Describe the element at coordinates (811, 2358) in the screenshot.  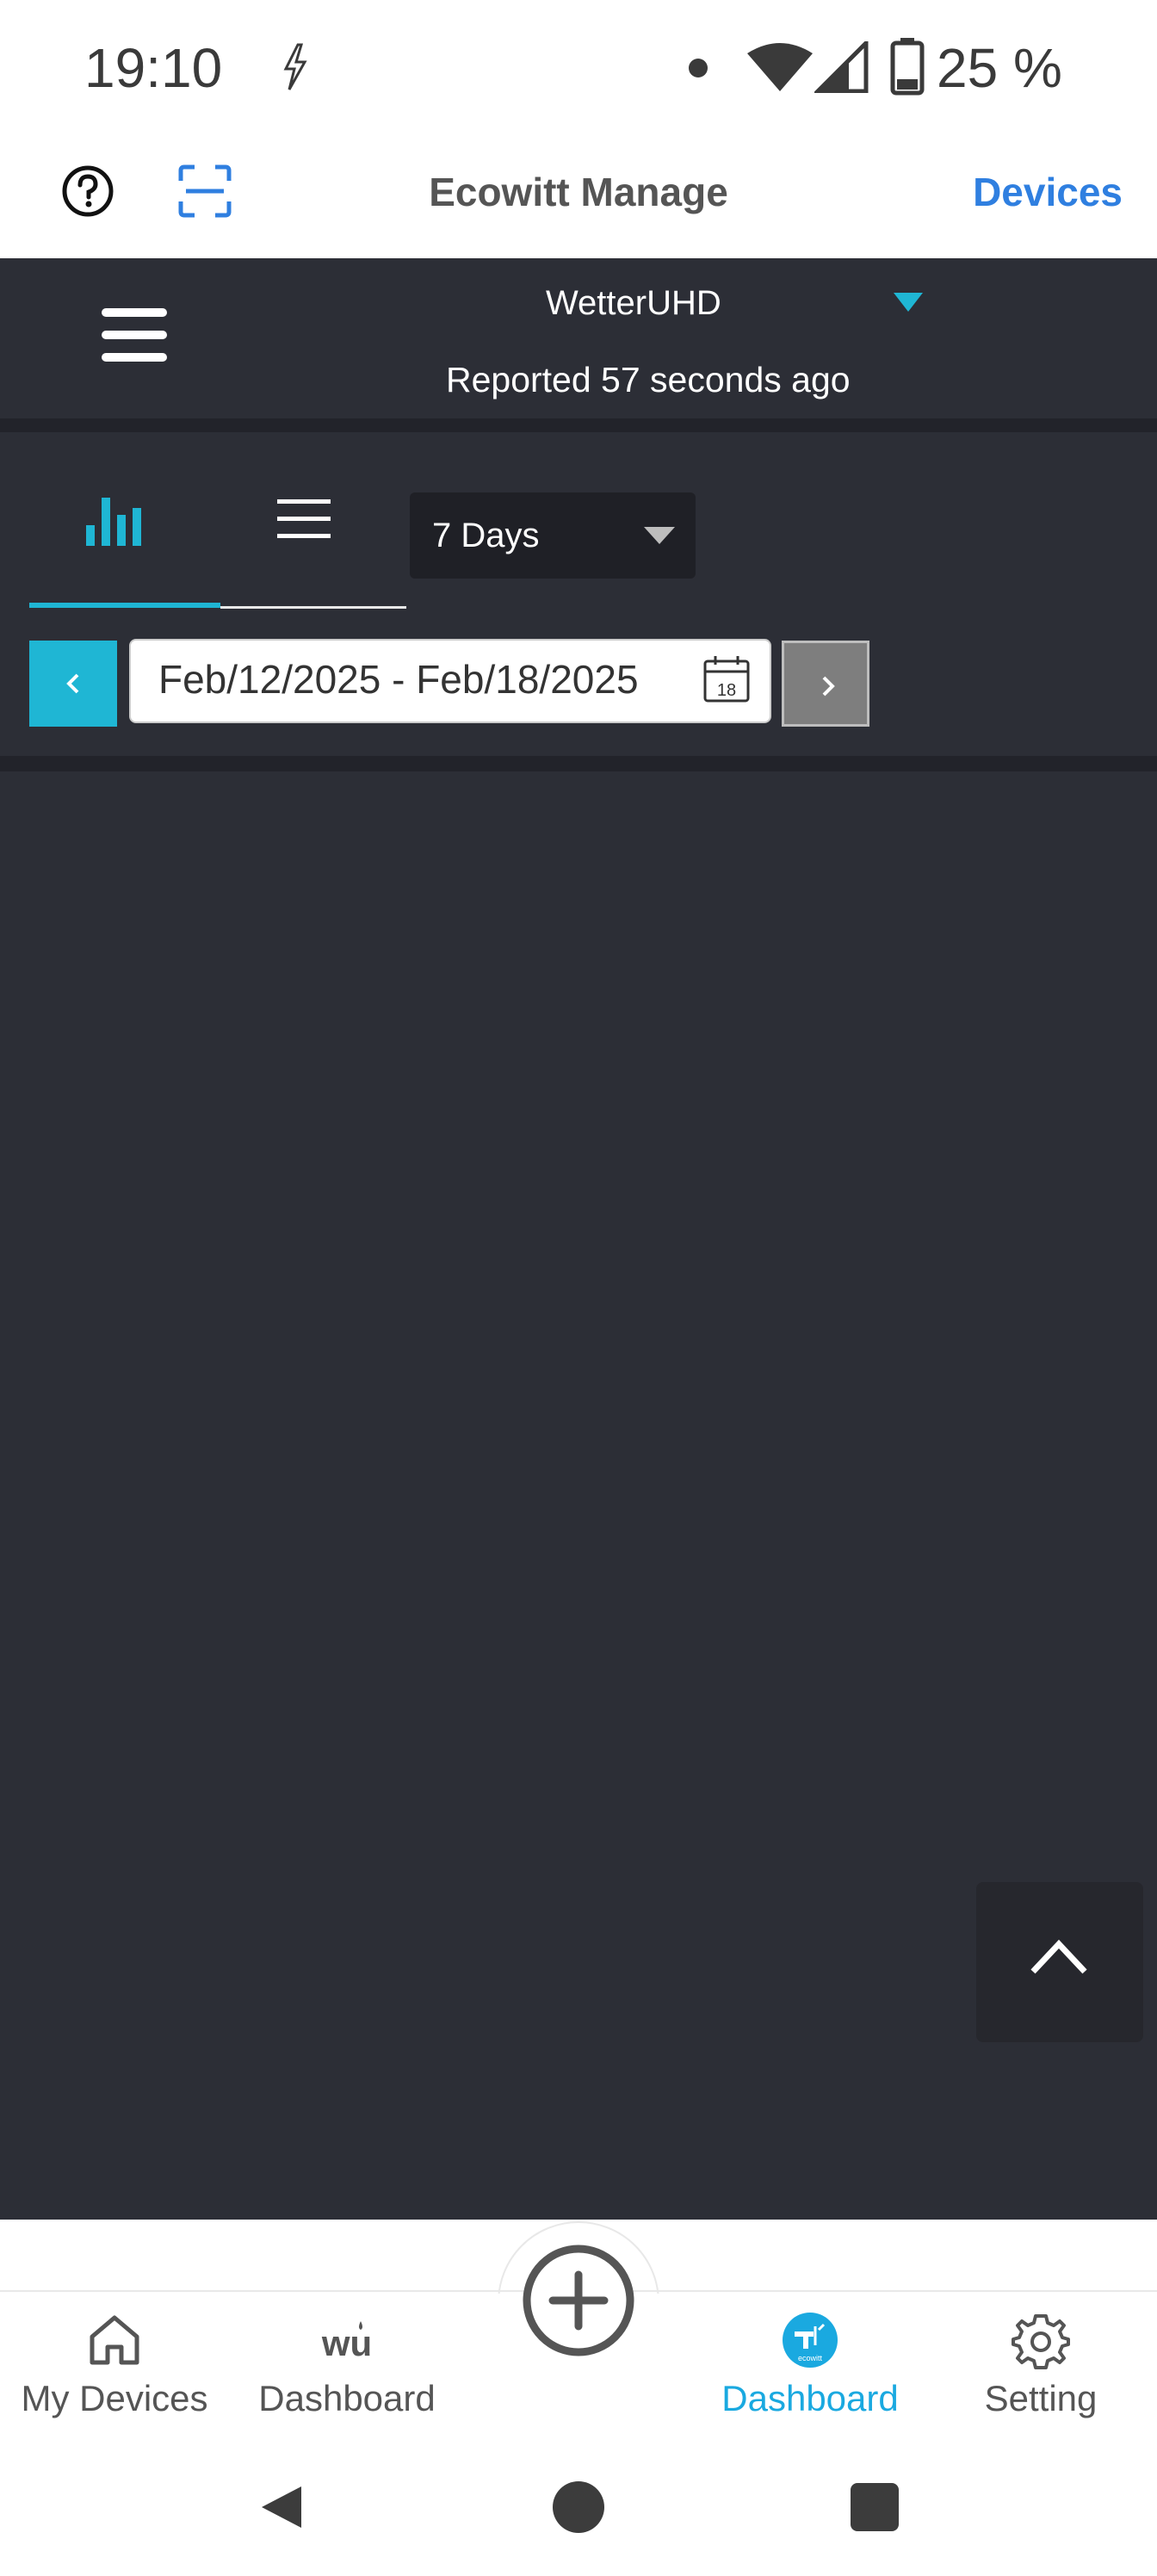
I see `svg-text: ecowitt` at that location.